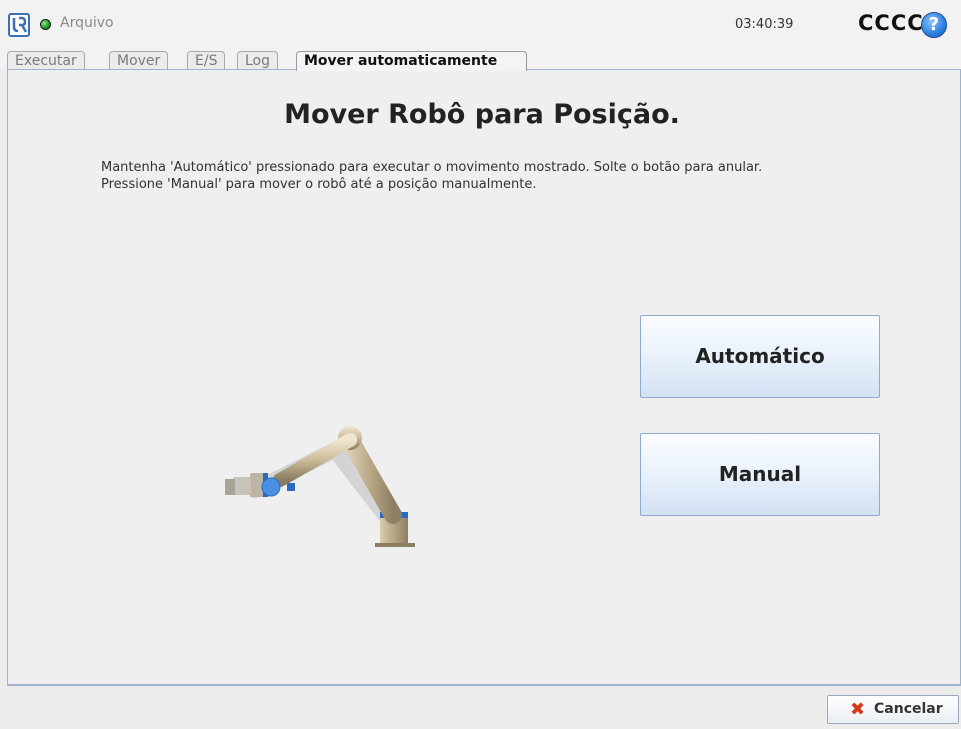  I want to click on cancel-button: ✖ Cancelar, so click(893, 709).